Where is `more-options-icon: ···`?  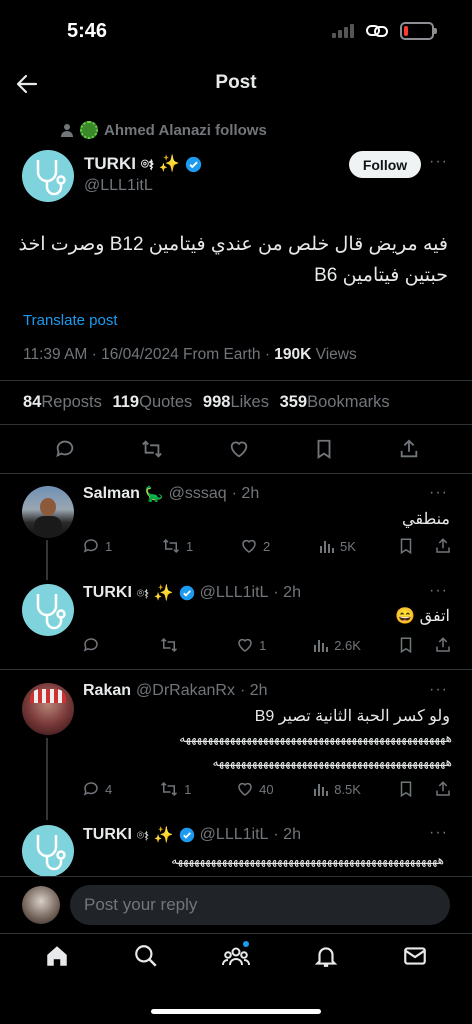
more-options-icon: ··· is located at coordinates (438, 162).